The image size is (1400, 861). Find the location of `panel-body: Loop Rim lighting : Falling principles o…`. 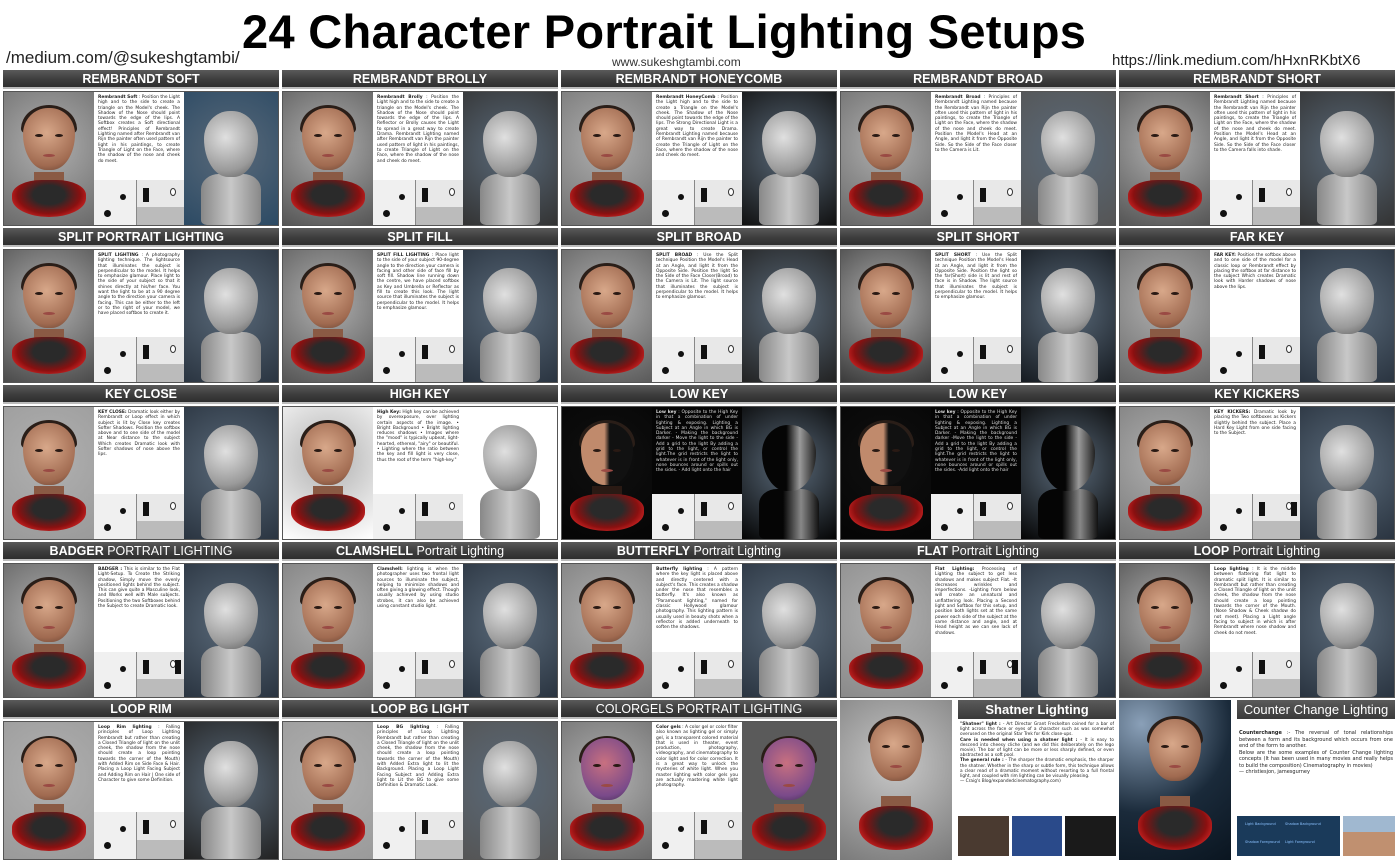

panel-body: Loop Rim lighting : Falling principles o… is located at coordinates (141, 790).